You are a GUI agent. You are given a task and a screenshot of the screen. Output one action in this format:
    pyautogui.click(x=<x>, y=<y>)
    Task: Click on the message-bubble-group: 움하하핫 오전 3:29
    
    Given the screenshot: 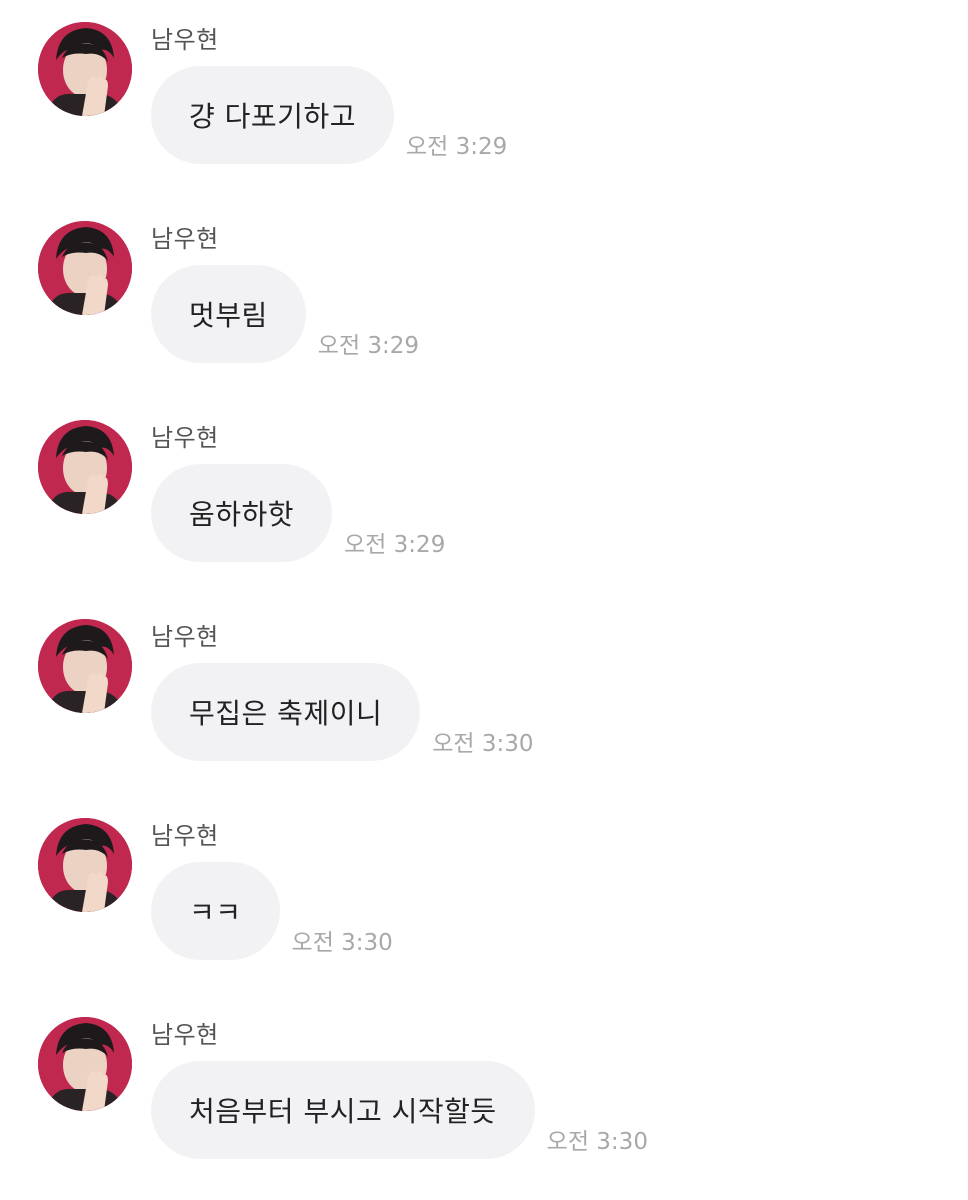 What is the action you would take?
    pyautogui.click(x=298, y=513)
    